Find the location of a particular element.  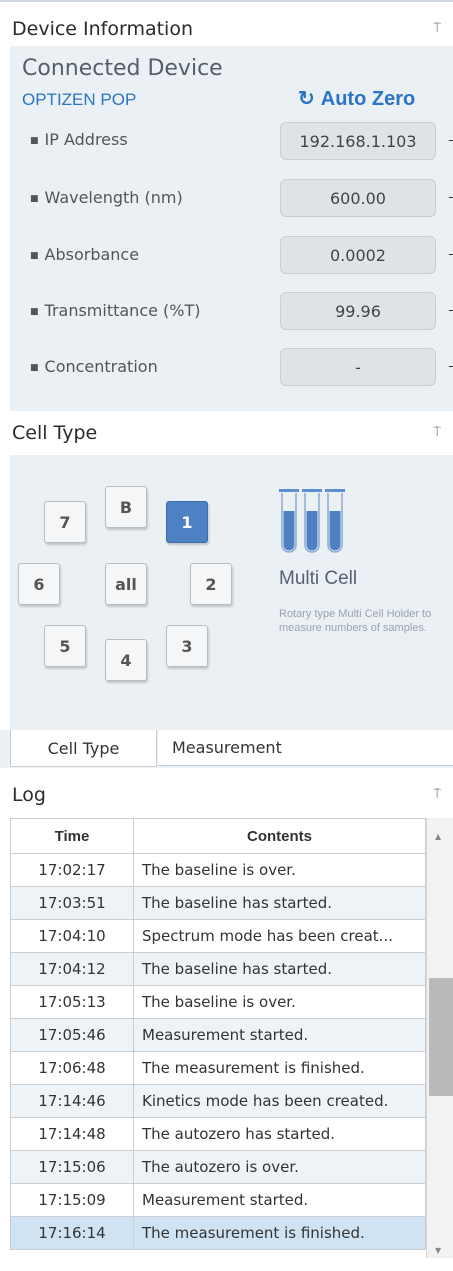

connected-device-title: Connected Device is located at coordinates (122, 68).